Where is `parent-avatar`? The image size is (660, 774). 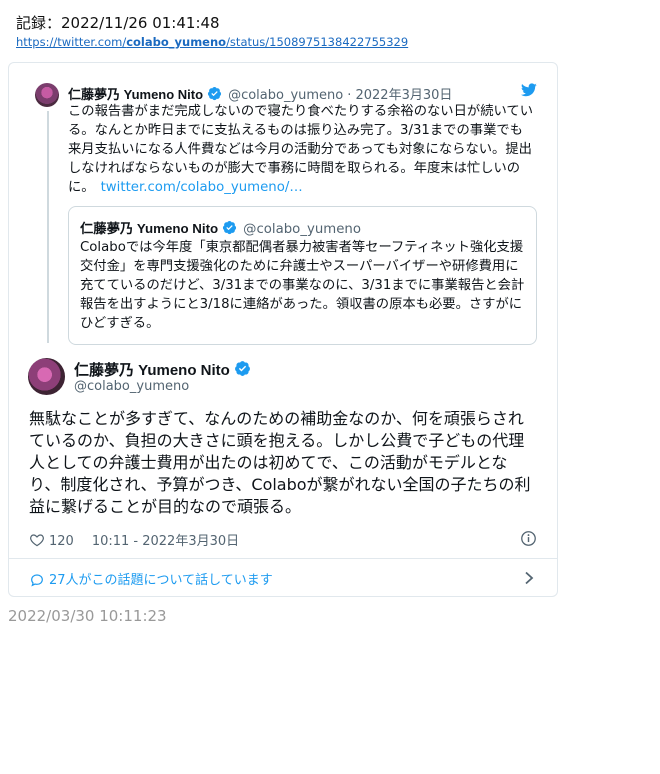 parent-avatar is located at coordinates (47, 95).